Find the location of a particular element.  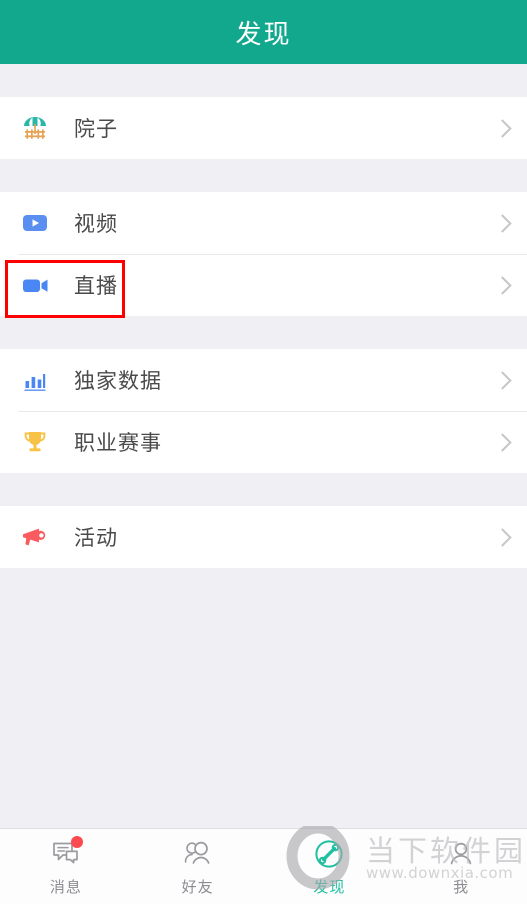

list-item-video: 视频 is located at coordinates (263, 223).